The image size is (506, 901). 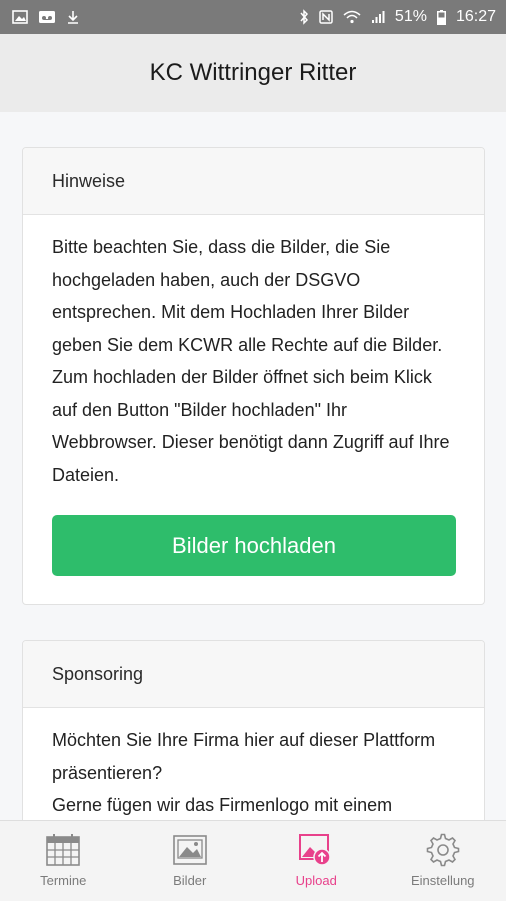 I want to click on status-bar-right: 51% 16:27, so click(x=397, y=17).